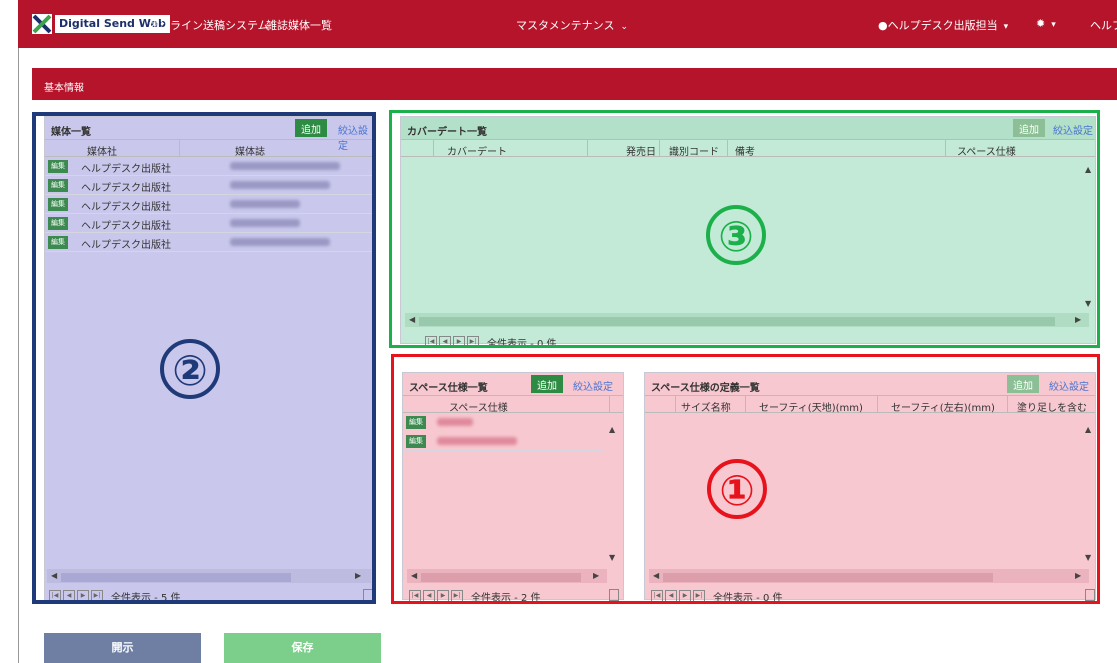 The width and height of the screenshot is (1117, 663). What do you see at coordinates (208, 25) in the screenshot?
I see `system-name: オンライン送稿システム` at bounding box center [208, 25].